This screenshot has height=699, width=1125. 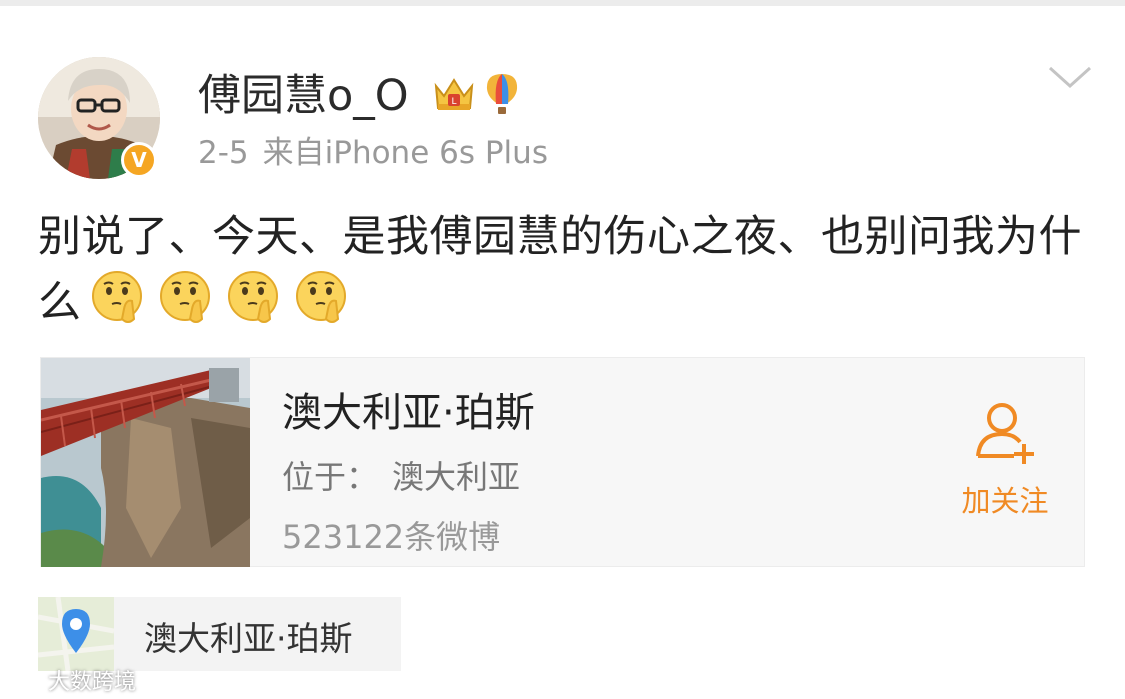 What do you see at coordinates (454, 96) in the screenshot?
I see `crown-icon: L` at bounding box center [454, 96].